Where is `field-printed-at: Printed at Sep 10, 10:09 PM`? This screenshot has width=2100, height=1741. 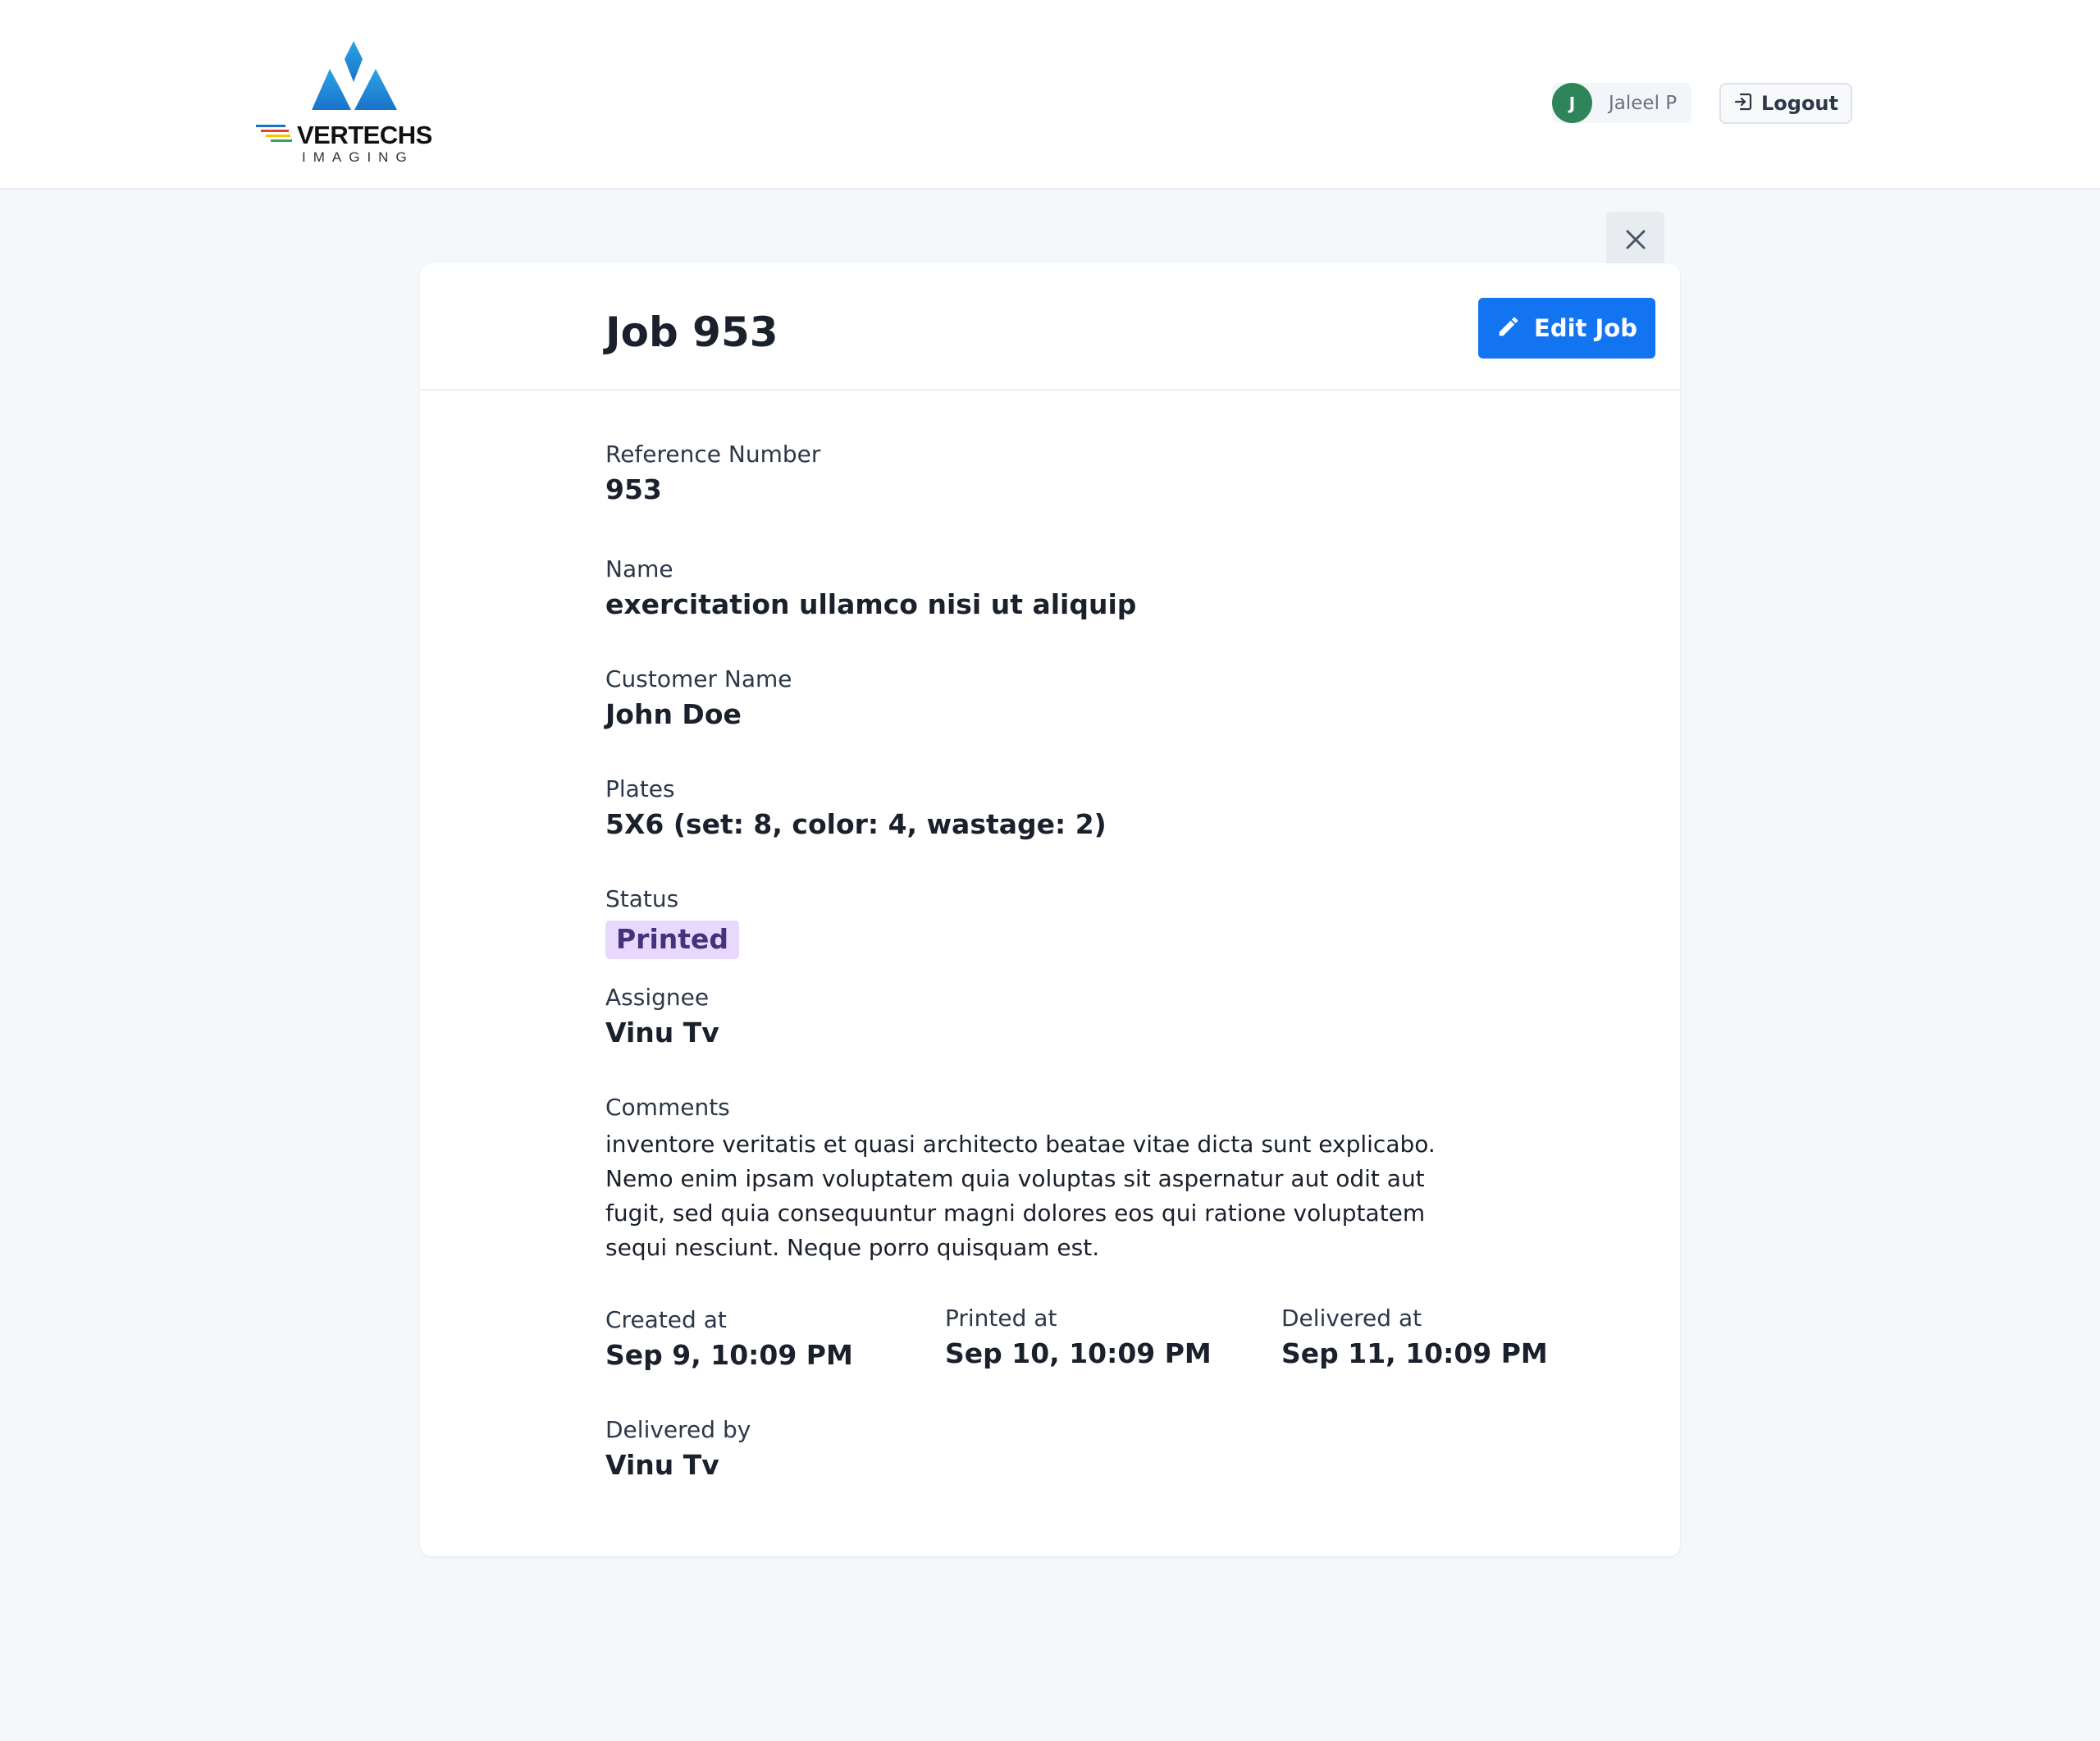 field-printed-at: Printed at Sep 10, 10:09 PM is located at coordinates (1078, 1338).